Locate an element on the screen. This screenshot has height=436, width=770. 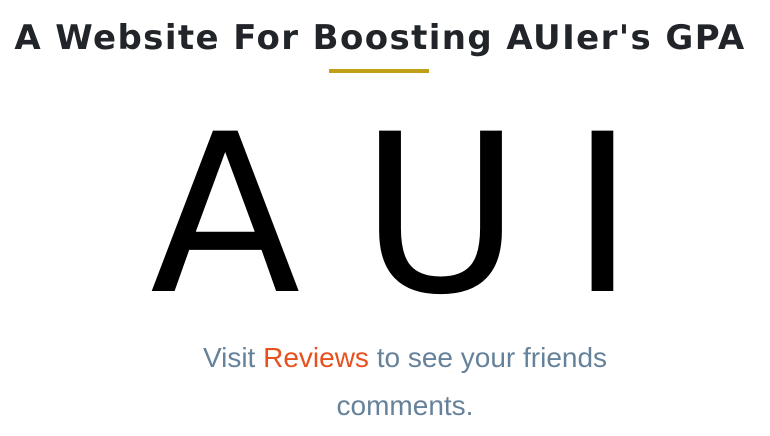
logo-letter-a: A is located at coordinates (225, 215).